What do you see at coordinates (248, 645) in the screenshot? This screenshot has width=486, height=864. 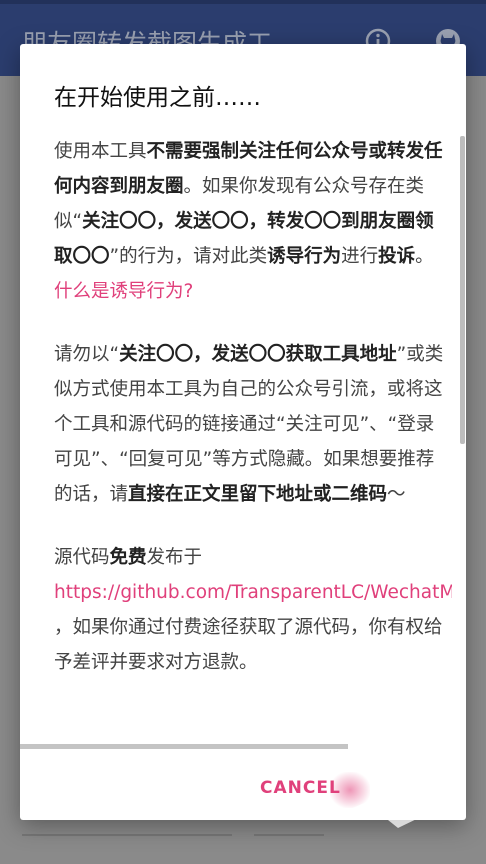 I see `text-span: ，如果你通过付费途径获取了源代码，你有权给予差评并要求对方退款。` at bounding box center [248, 645].